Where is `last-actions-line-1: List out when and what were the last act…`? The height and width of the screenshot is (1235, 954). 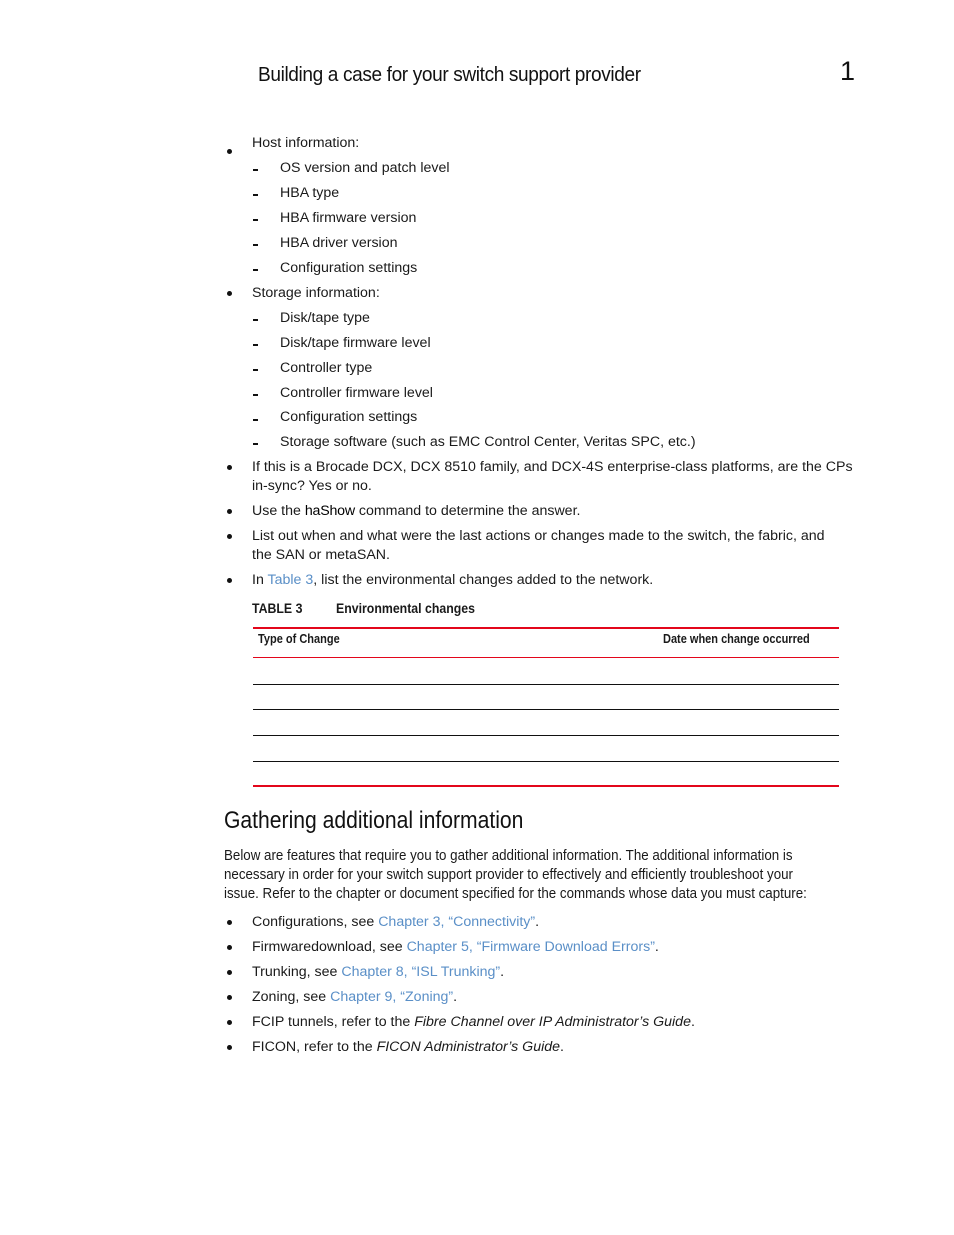 last-actions-line-1: List out when and what were the last act… is located at coordinates (538, 536).